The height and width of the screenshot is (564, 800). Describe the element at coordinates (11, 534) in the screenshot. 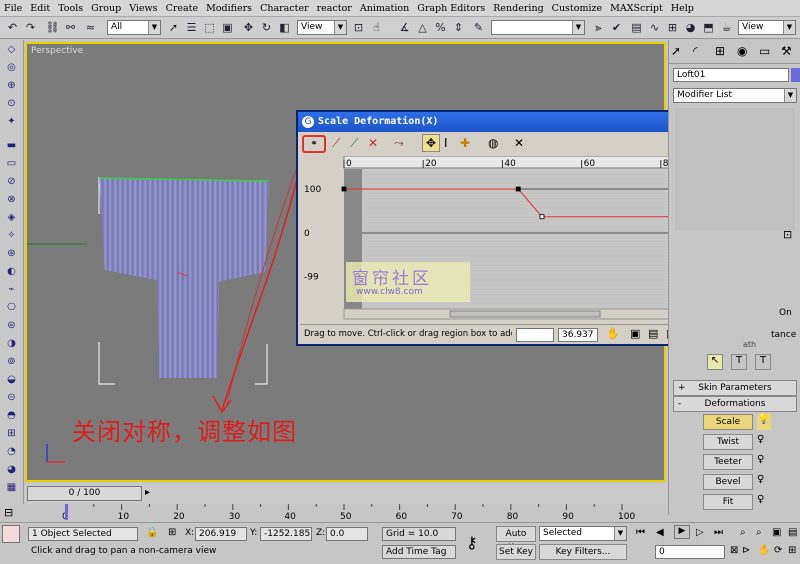

I see `max-listener-icon` at that location.